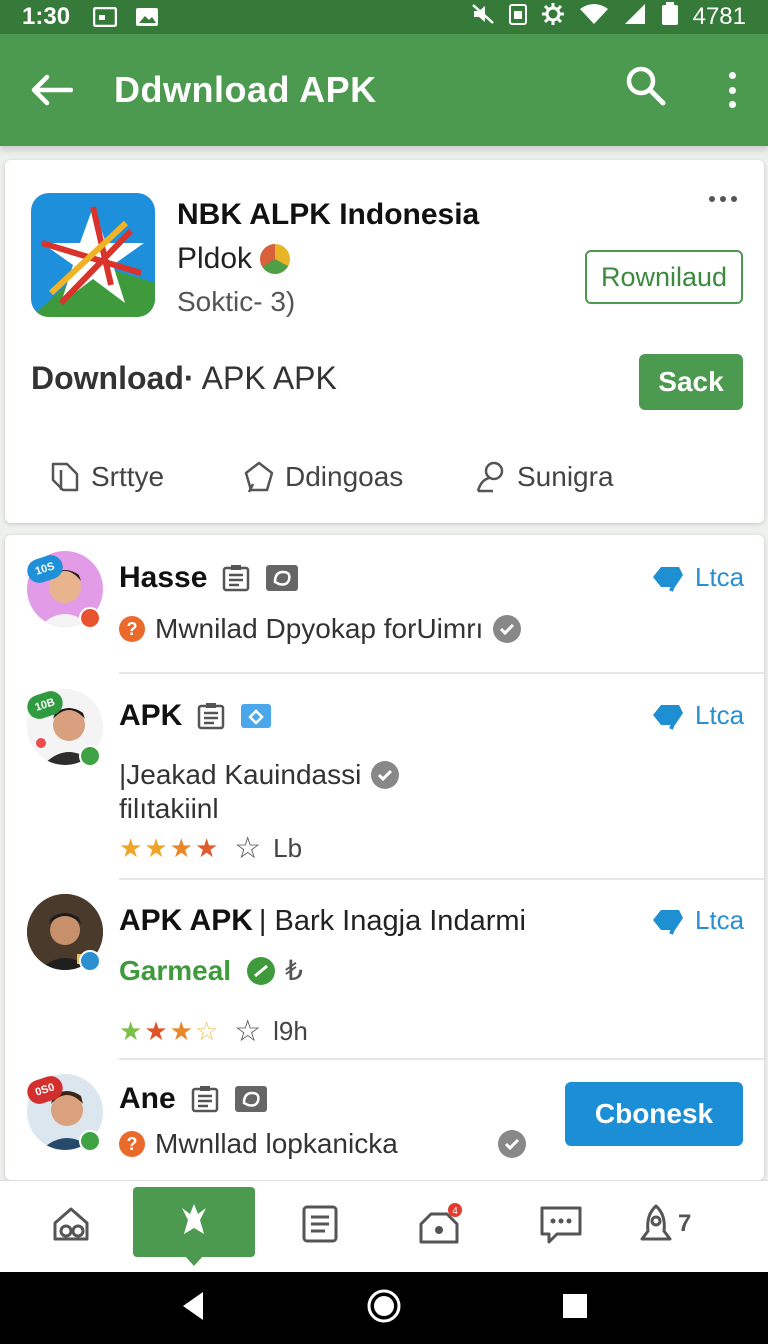  I want to click on more-horizontal-icon, so click(723, 199).